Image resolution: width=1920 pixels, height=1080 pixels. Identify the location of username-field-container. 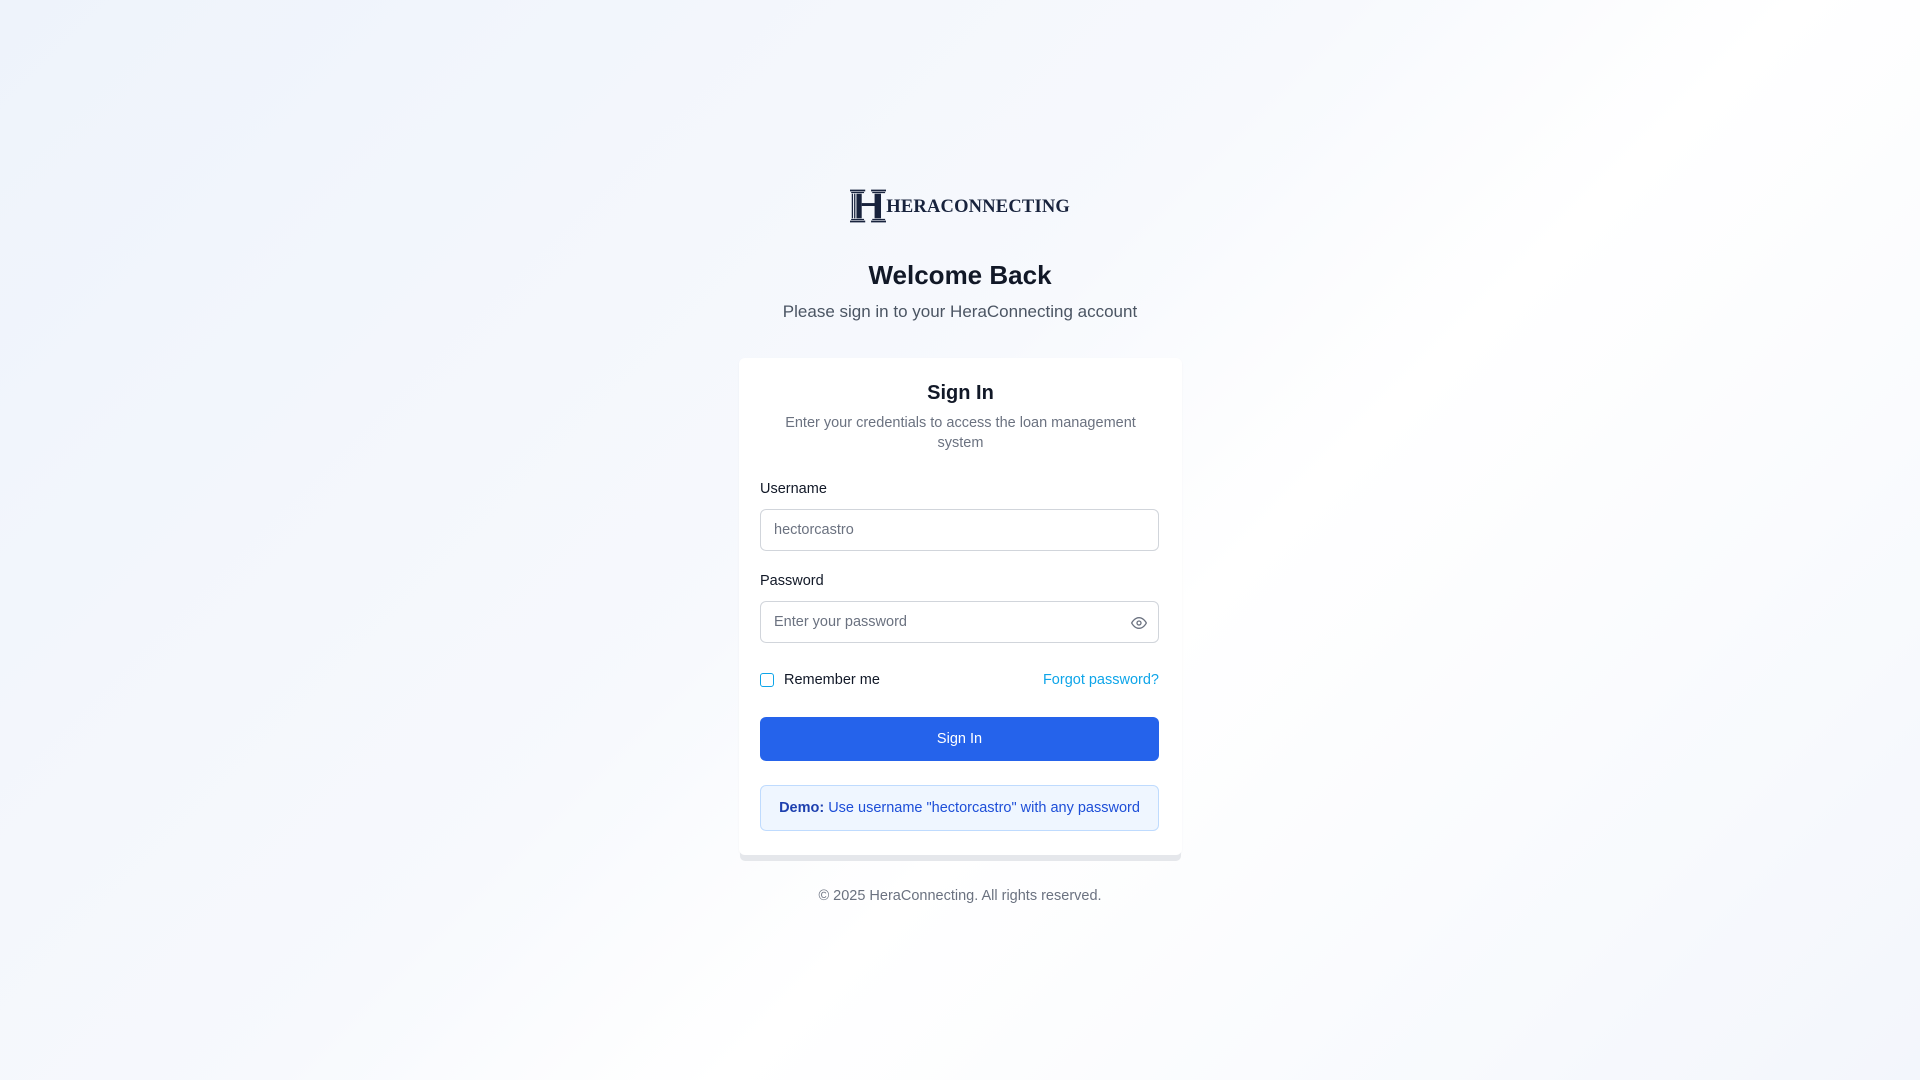
(959, 530).